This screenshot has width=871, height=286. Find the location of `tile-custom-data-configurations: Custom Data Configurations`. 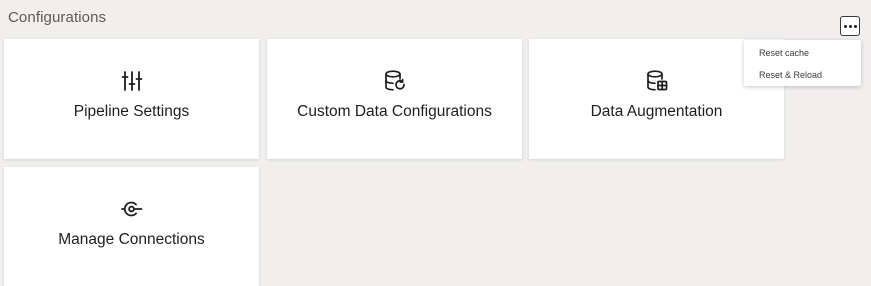

tile-custom-data-configurations: Custom Data Configurations is located at coordinates (394, 99).